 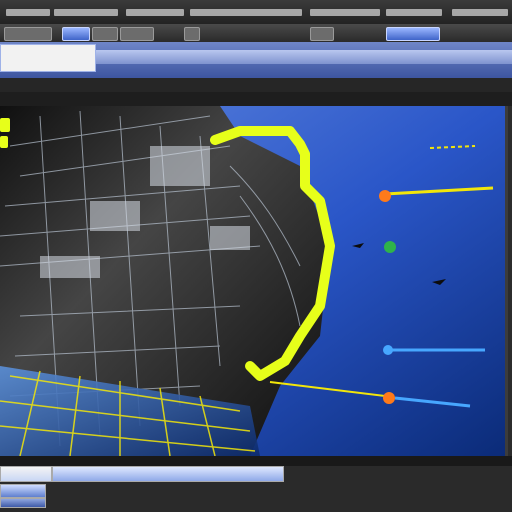 I want to click on ribbon-strip, so click(x=304, y=57).